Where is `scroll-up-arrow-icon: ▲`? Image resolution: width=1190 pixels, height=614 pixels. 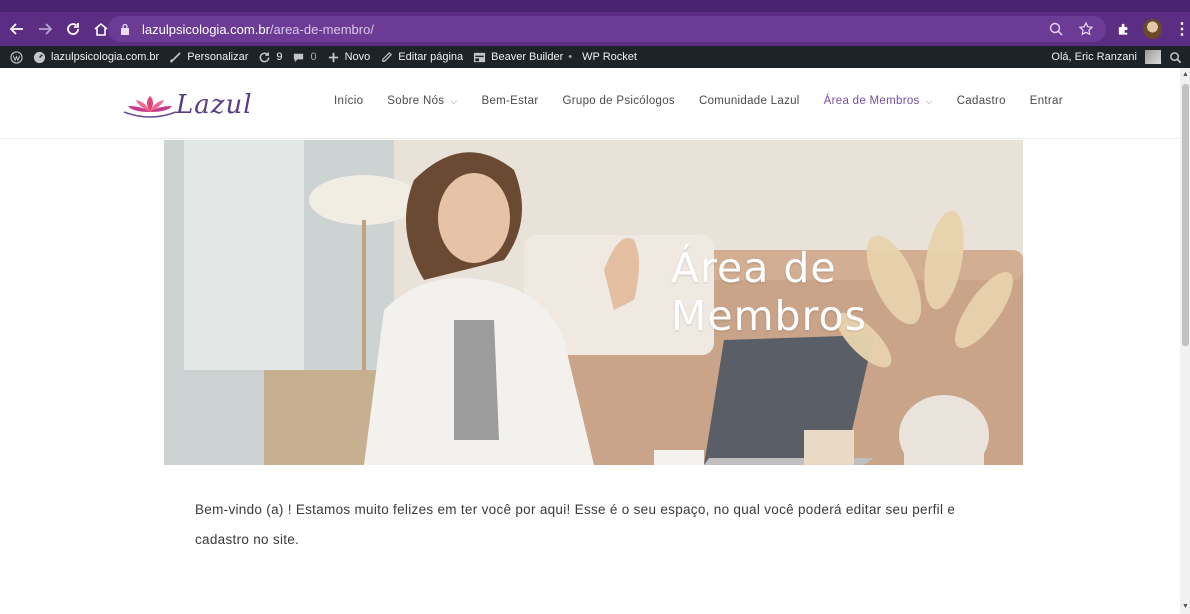
scroll-up-arrow-icon: ▲ is located at coordinates (1185, 74).